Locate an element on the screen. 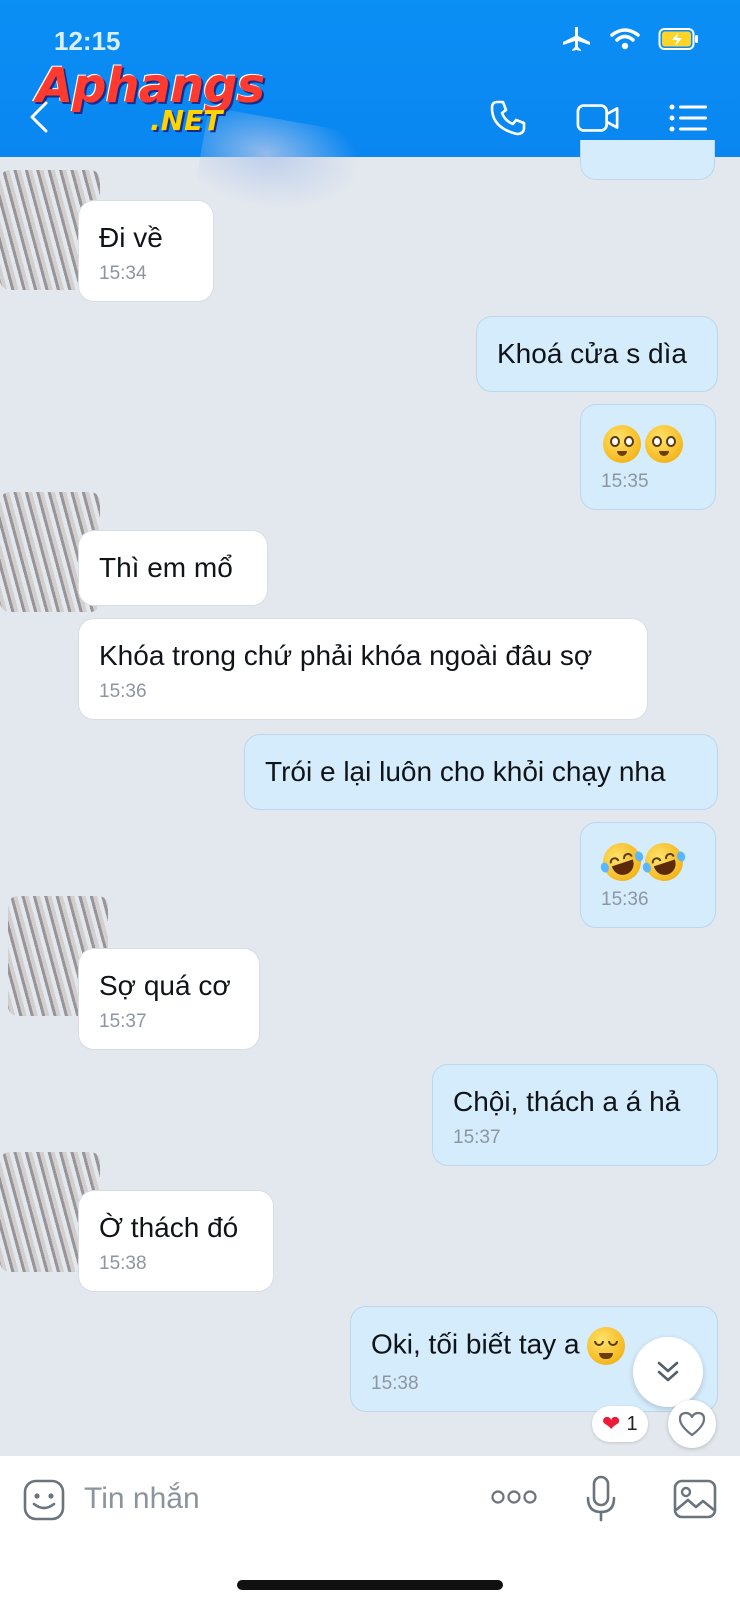 The image size is (740, 1600). wifi-icon is located at coordinates (625, 41).